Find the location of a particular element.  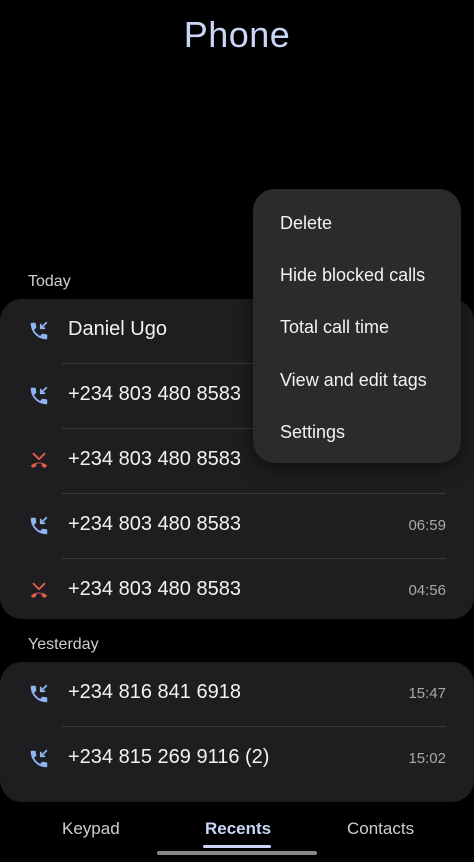

call-row: +234 815 269 9116 (2) 15:02 is located at coordinates (237, 759).